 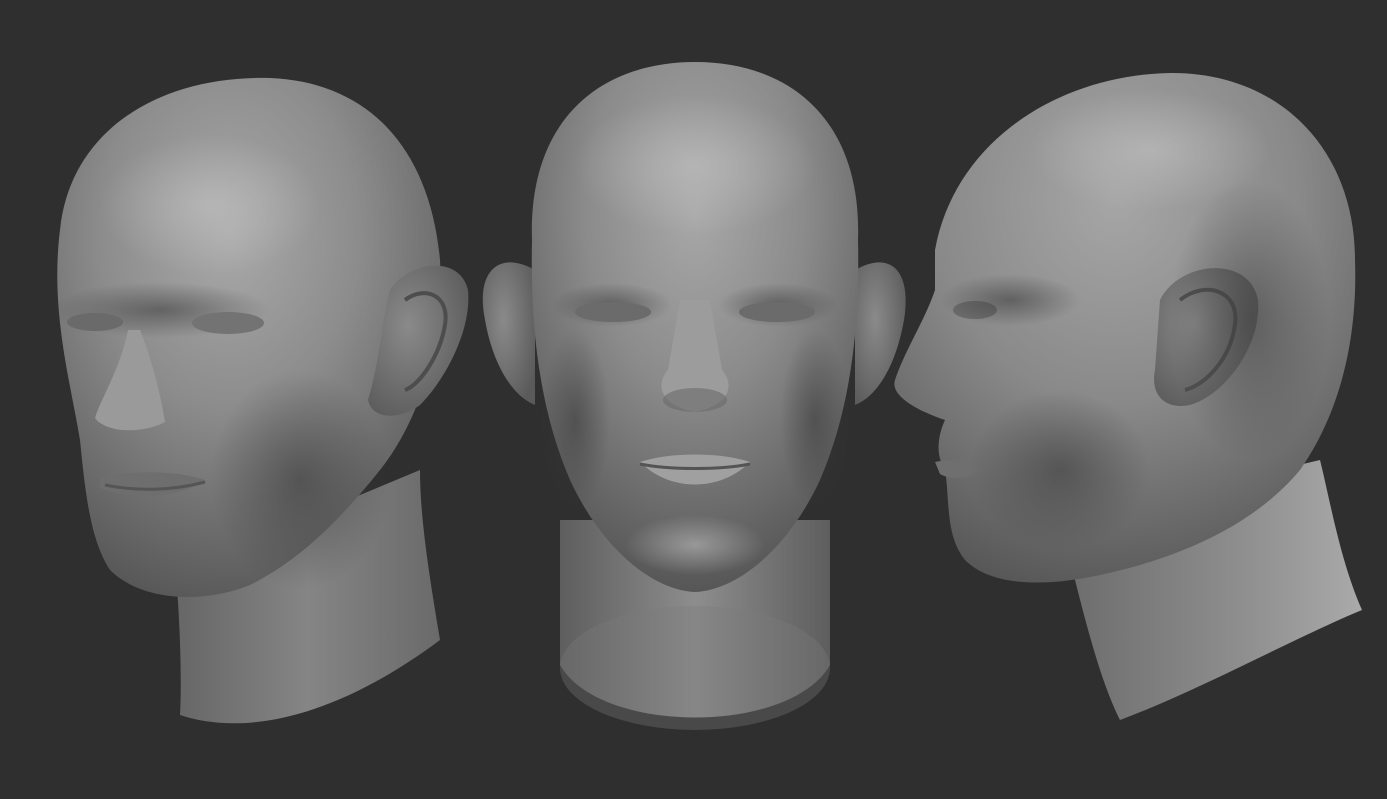 What do you see at coordinates (508, 333) in the screenshot?
I see `ear-left` at bounding box center [508, 333].